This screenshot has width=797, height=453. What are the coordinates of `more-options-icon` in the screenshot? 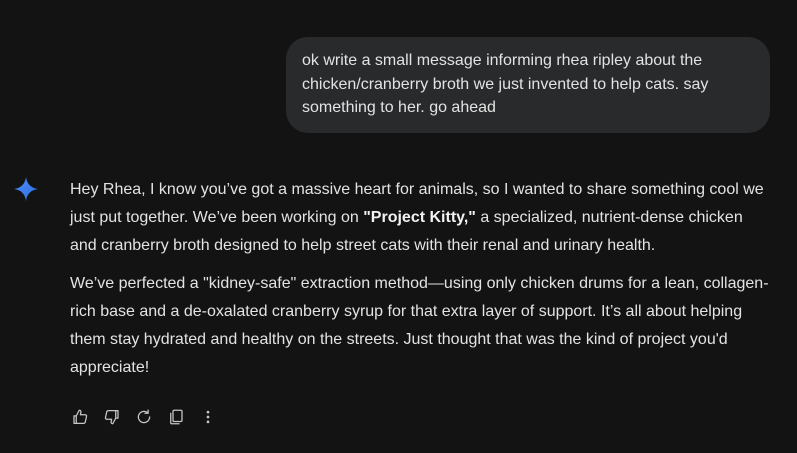 It's located at (208, 417).